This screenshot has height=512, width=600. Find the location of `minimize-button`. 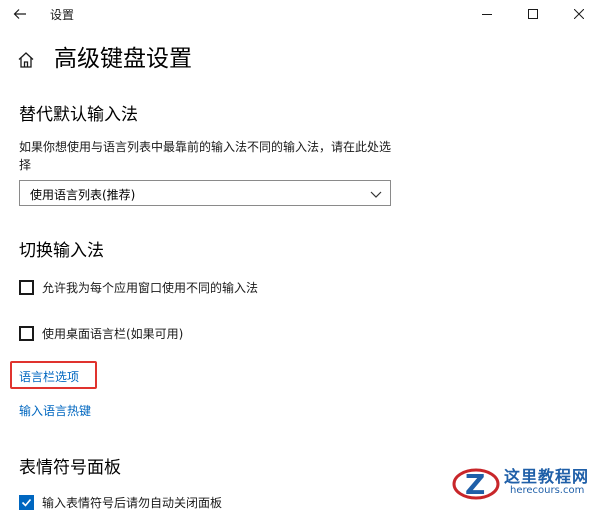

minimize-button is located at coordinates (487, 14).